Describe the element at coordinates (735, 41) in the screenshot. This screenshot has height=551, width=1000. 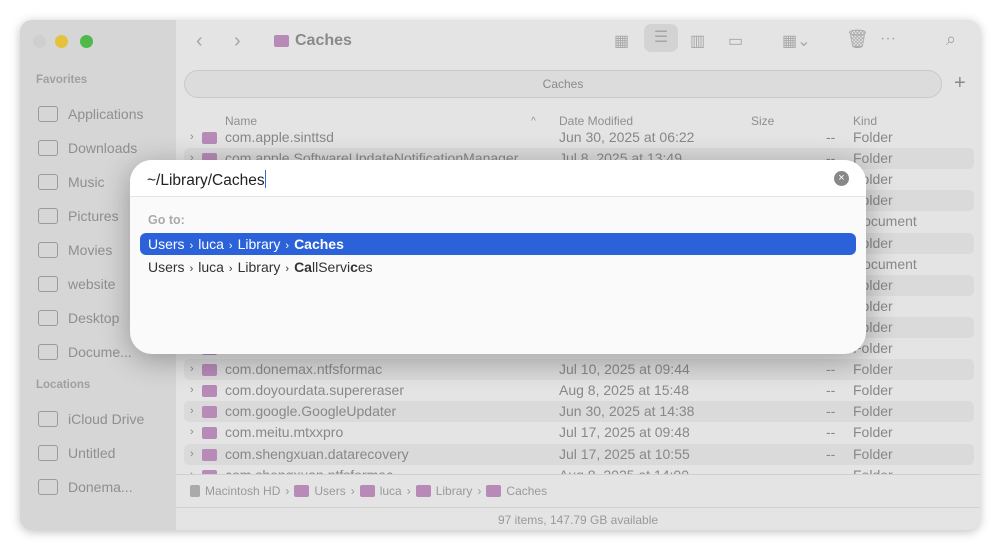
I see `gallery-view-icon: ▭` at that location.